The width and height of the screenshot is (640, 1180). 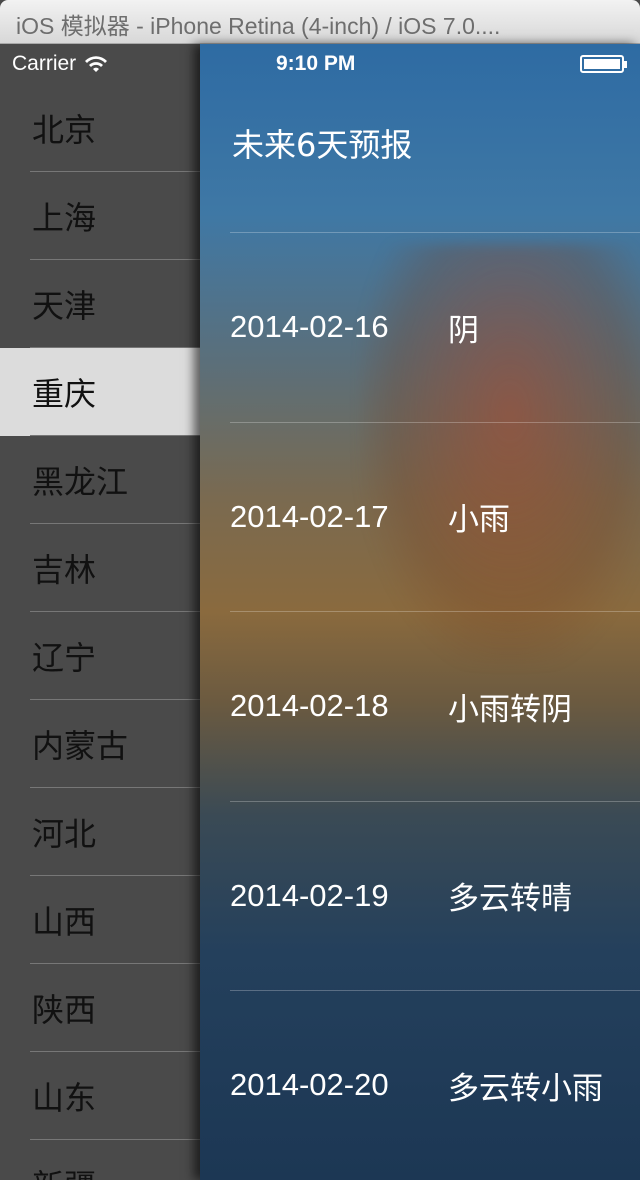 I want to click on sidebar-item: 新疆, so click(x=100, y=1160).